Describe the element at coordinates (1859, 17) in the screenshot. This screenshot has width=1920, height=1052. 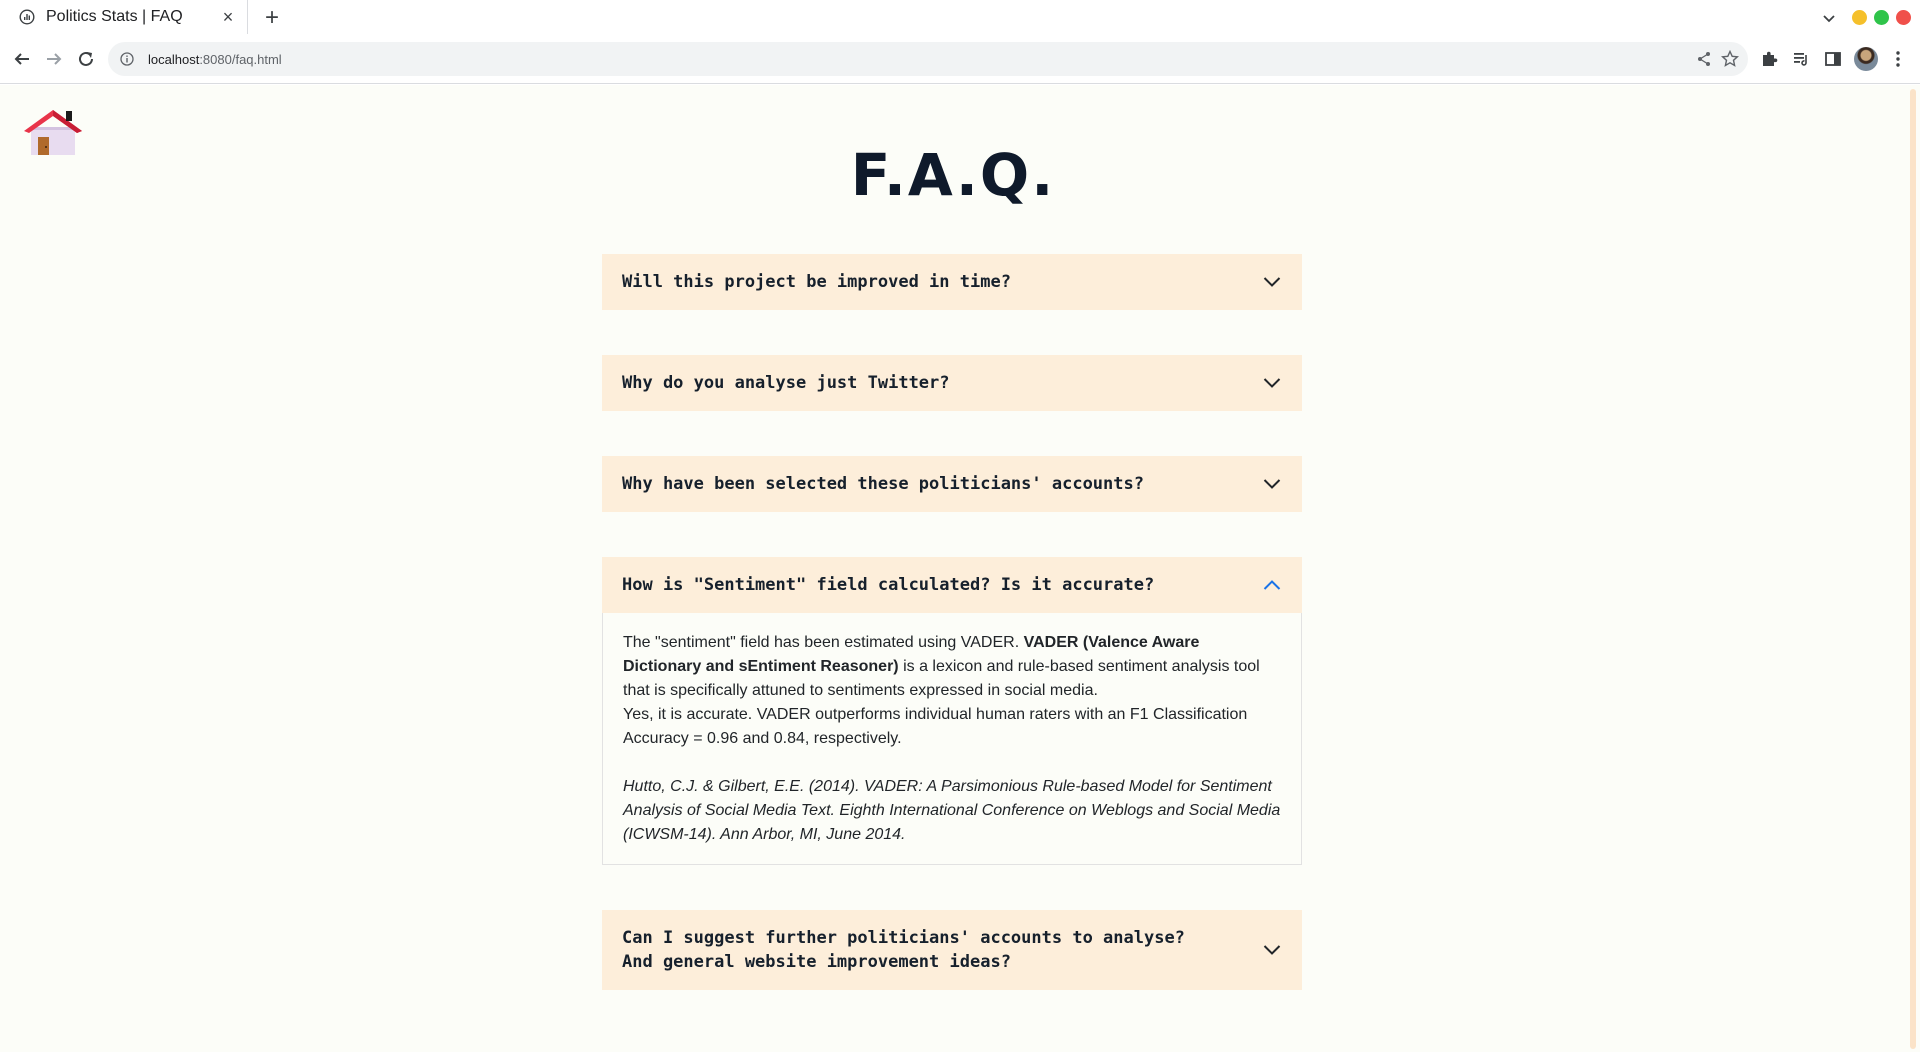
I see `minimize-button` at that location.